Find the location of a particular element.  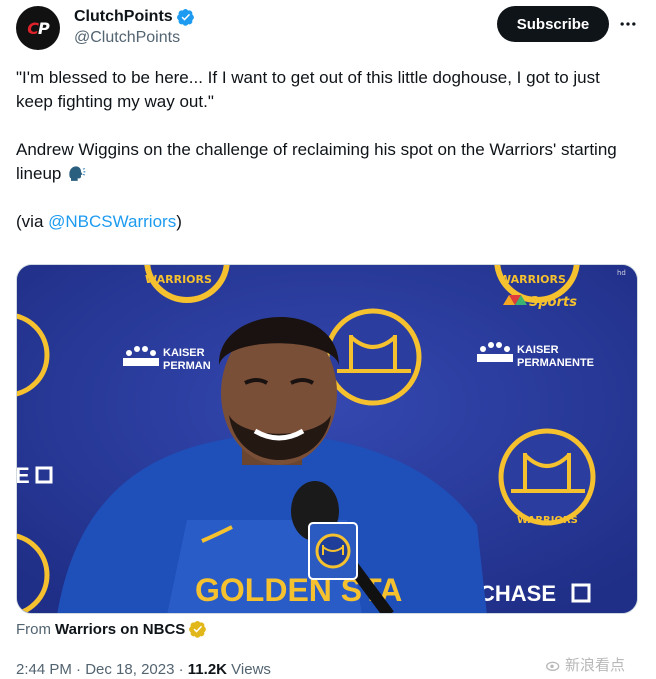

source-account-link: Warriors on NBCS is located at coordinates (120, 629).